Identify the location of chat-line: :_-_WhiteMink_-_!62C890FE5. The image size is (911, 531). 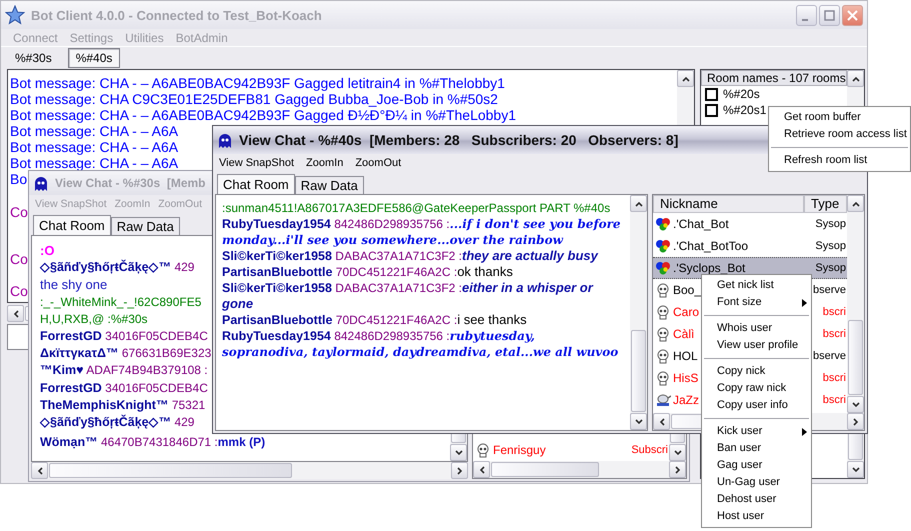
(121, 302).